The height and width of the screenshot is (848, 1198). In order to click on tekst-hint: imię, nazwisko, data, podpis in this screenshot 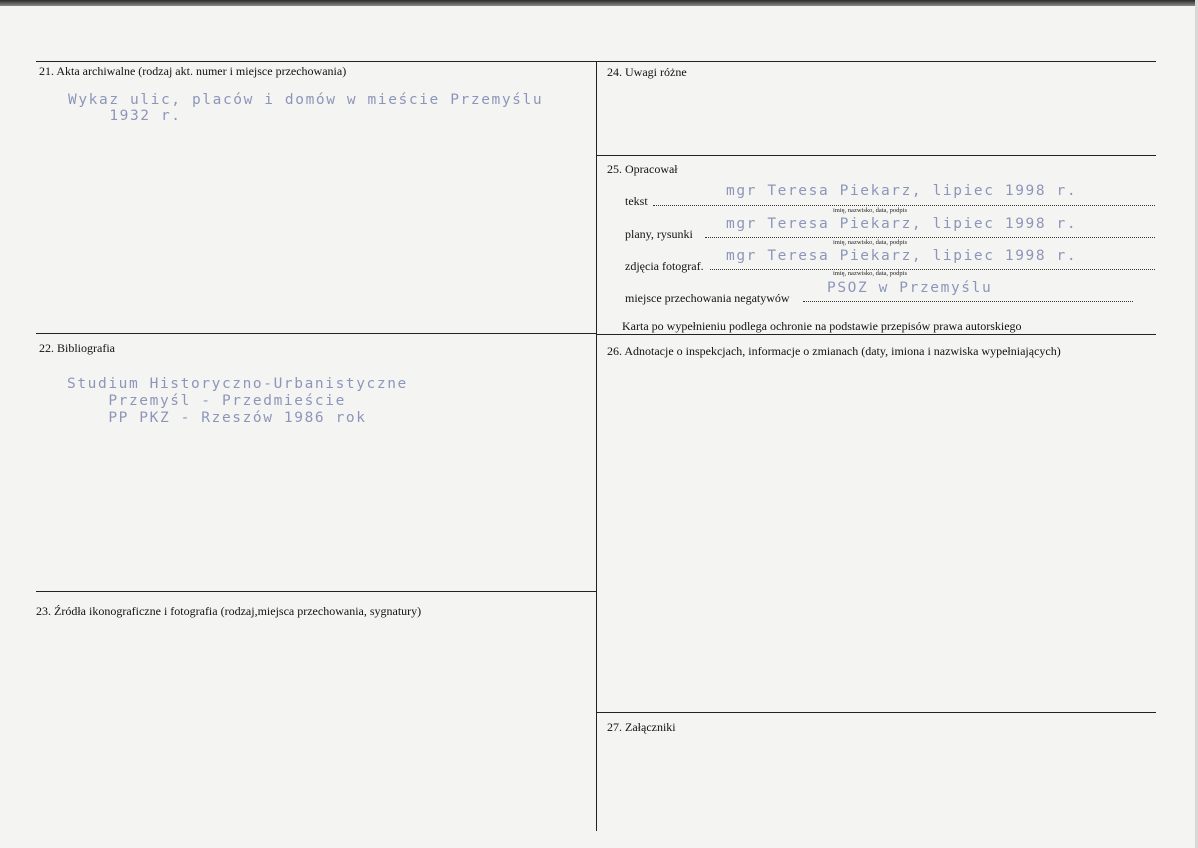, I will do `click(870, 210)`.